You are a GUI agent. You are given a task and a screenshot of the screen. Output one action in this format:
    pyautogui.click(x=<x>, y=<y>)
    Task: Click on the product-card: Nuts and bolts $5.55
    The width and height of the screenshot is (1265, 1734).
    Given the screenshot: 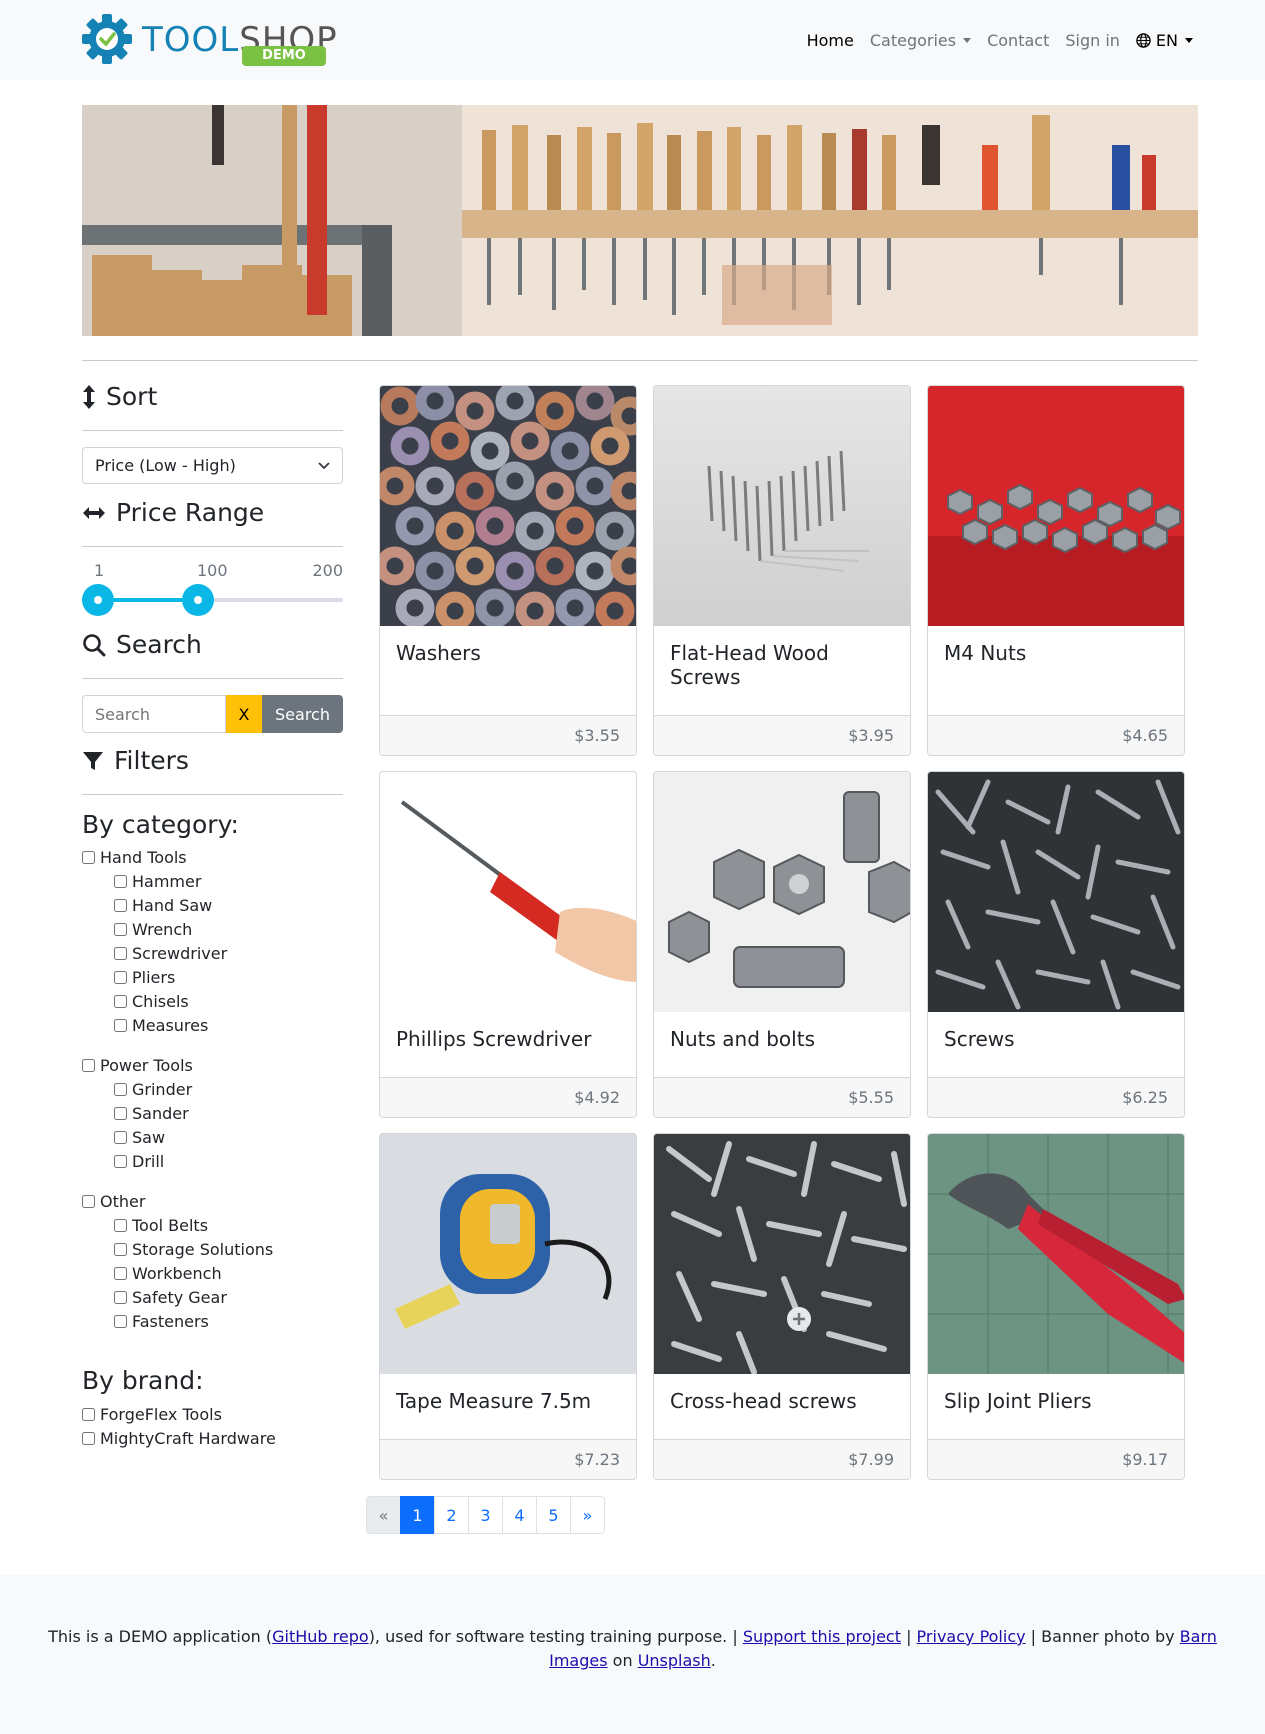 What is the action you would take?
    pyautogui.click(x=782, y=944)
    